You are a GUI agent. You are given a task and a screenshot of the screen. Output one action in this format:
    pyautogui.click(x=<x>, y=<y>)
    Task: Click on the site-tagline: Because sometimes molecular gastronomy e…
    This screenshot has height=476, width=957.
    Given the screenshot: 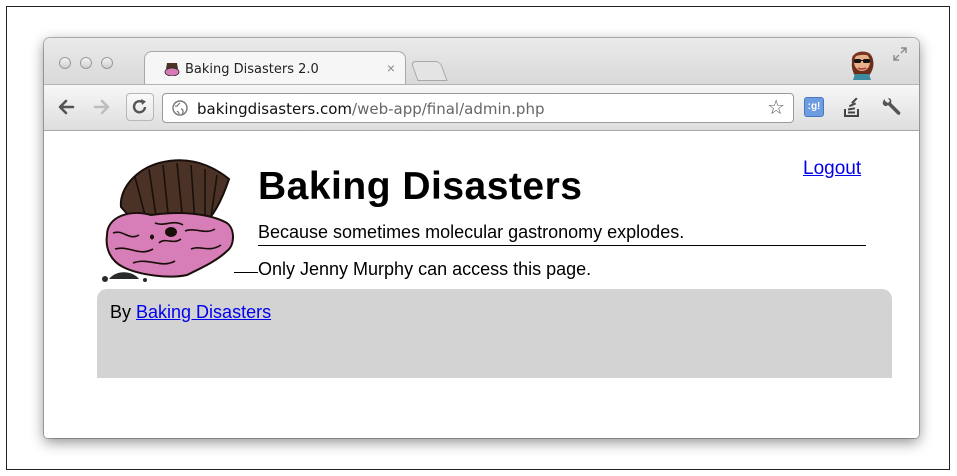 What is the action you would take?
    pyautogui.click(x=471, y=232)
    